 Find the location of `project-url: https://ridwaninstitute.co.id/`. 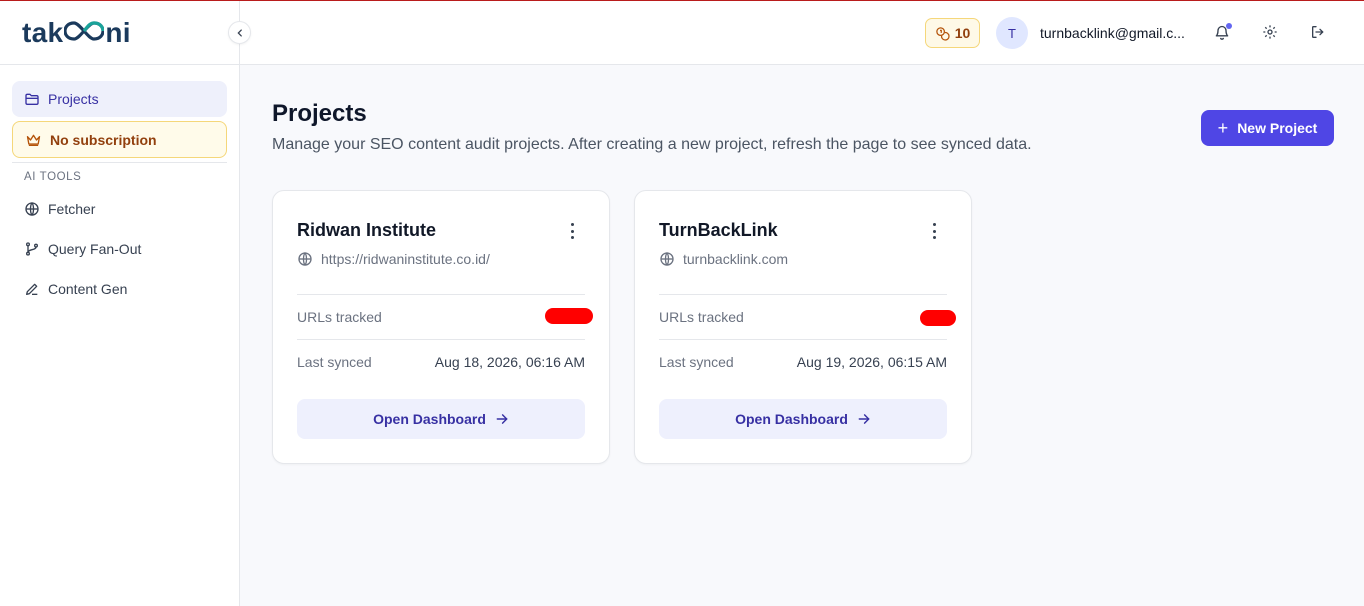

project-url: https://ridwaninstitute.co.id/ is located at coordinates (393, 259).